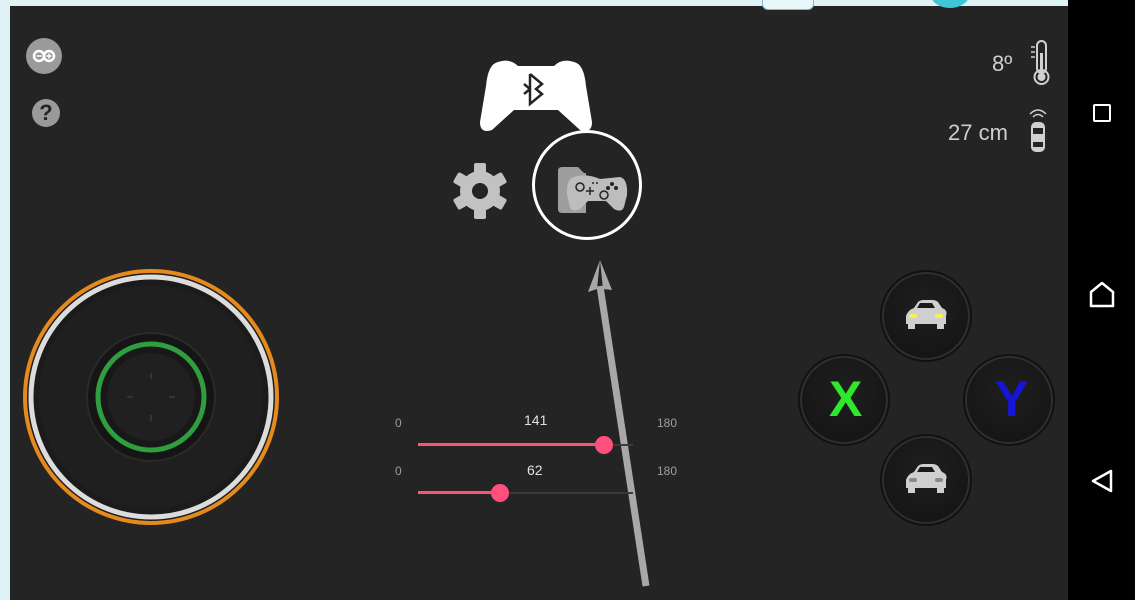 The width and height of the screenshot is (1135, 600). I want to click on distance-readout: 27 cm, so click(978, 132).